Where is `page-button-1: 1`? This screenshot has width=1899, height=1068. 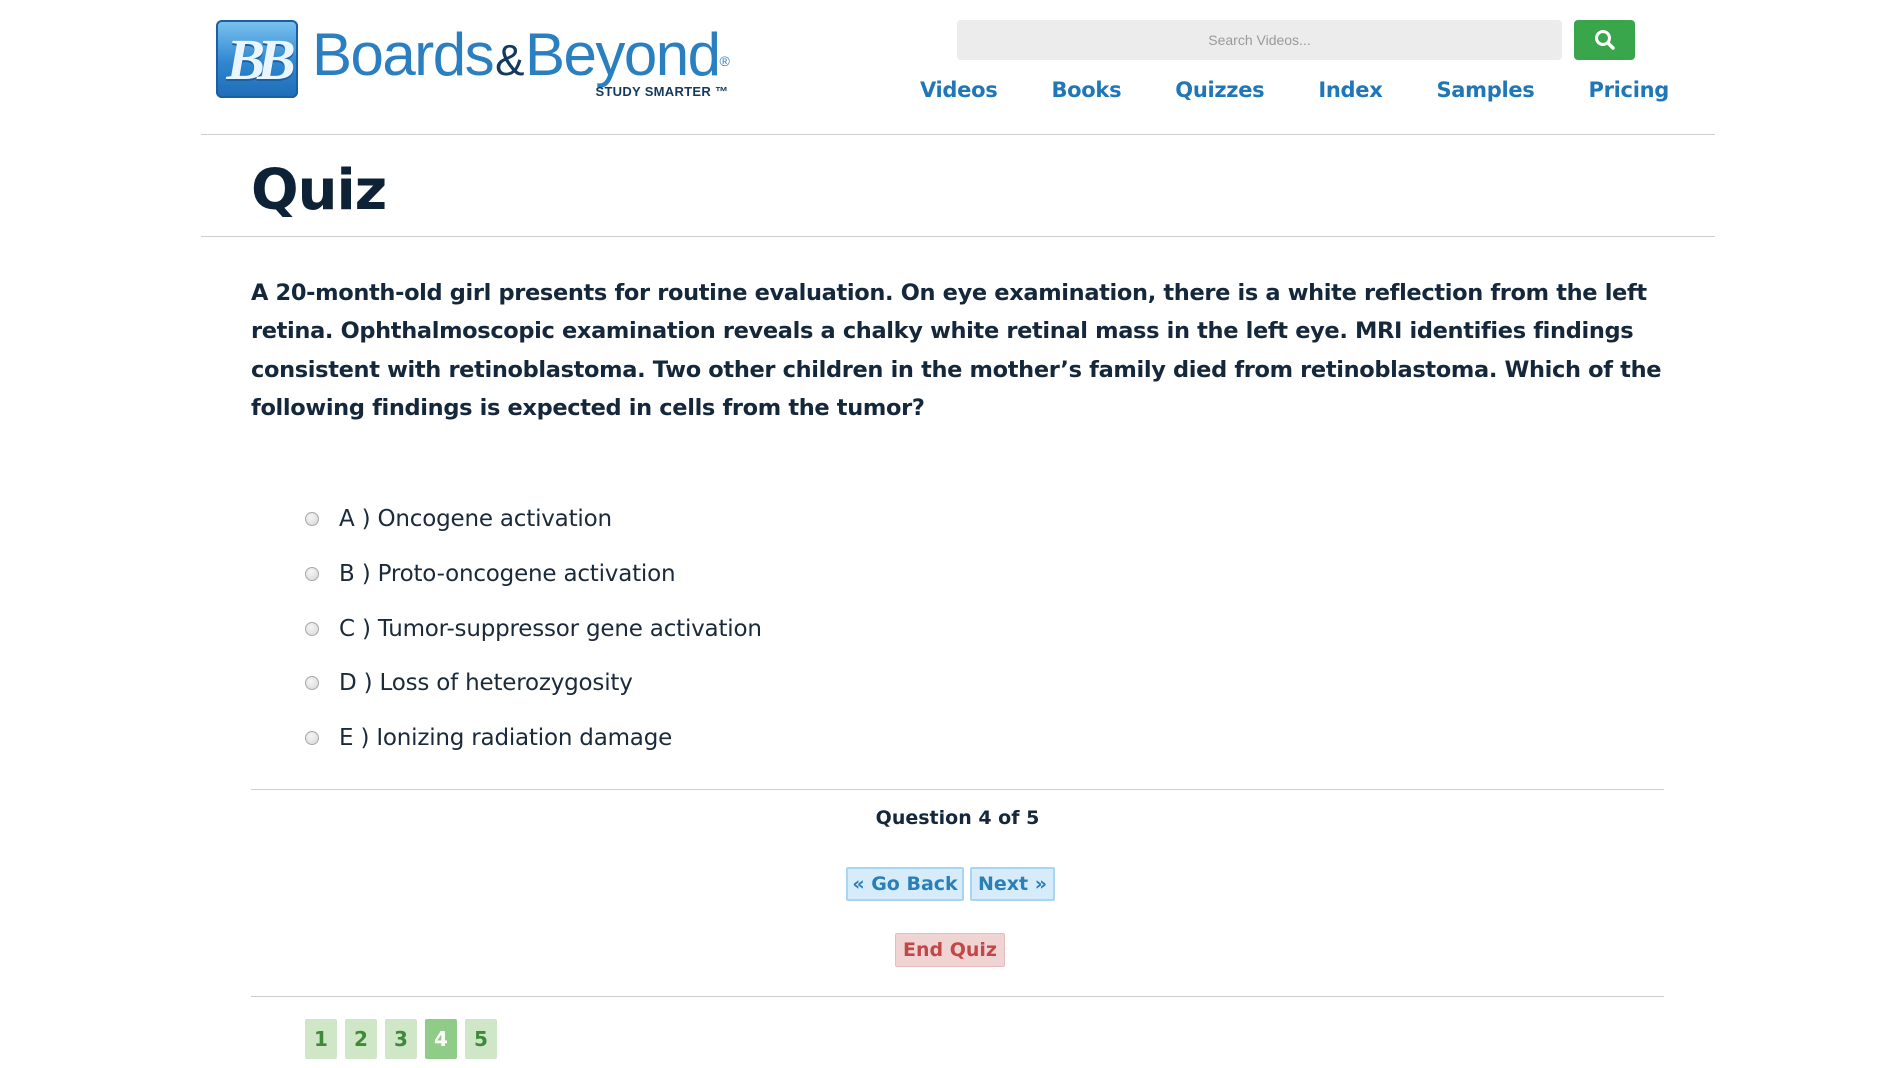 page-button-1: 1 is located at coordinates (321, 1039).